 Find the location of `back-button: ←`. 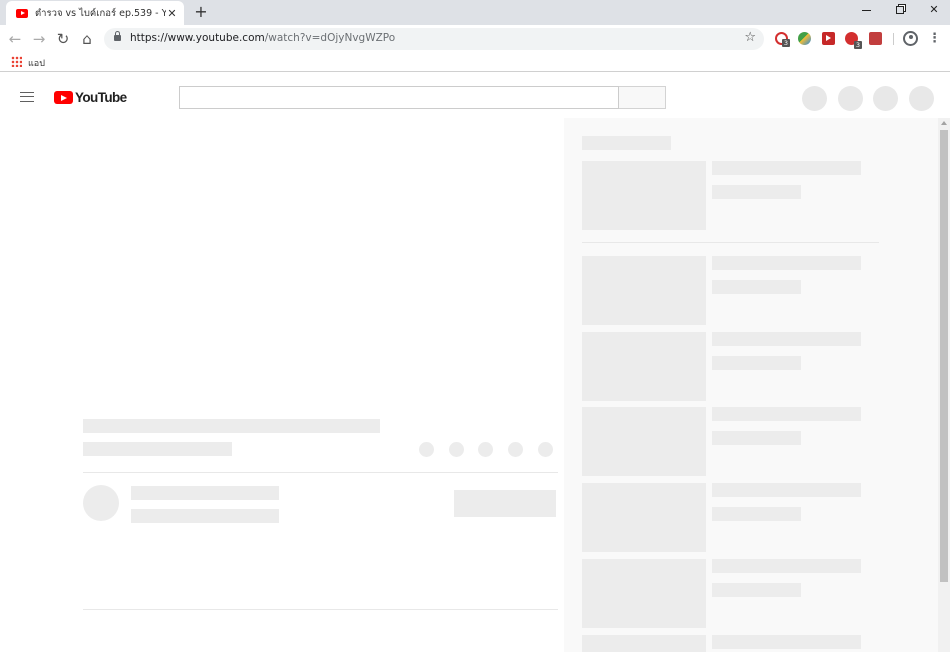

back-button: ← is located at coordinates (15, 39).